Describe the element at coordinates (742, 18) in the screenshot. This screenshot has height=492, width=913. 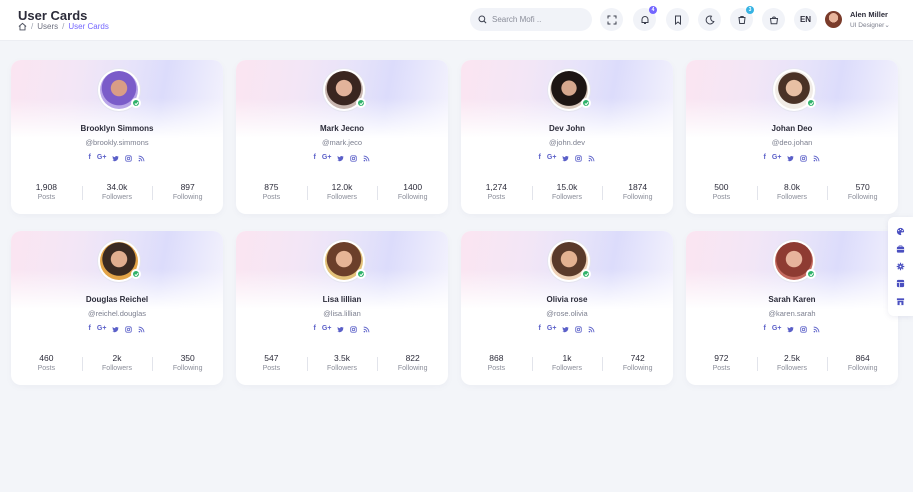
I see `cart-button: 3` at that location.